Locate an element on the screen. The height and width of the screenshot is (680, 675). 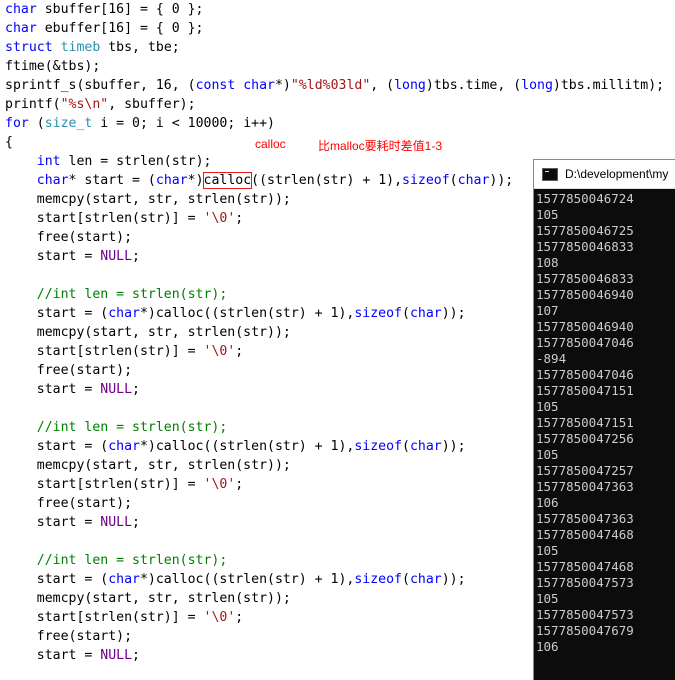
code-token: timeb is located at coordinates (80, 47).